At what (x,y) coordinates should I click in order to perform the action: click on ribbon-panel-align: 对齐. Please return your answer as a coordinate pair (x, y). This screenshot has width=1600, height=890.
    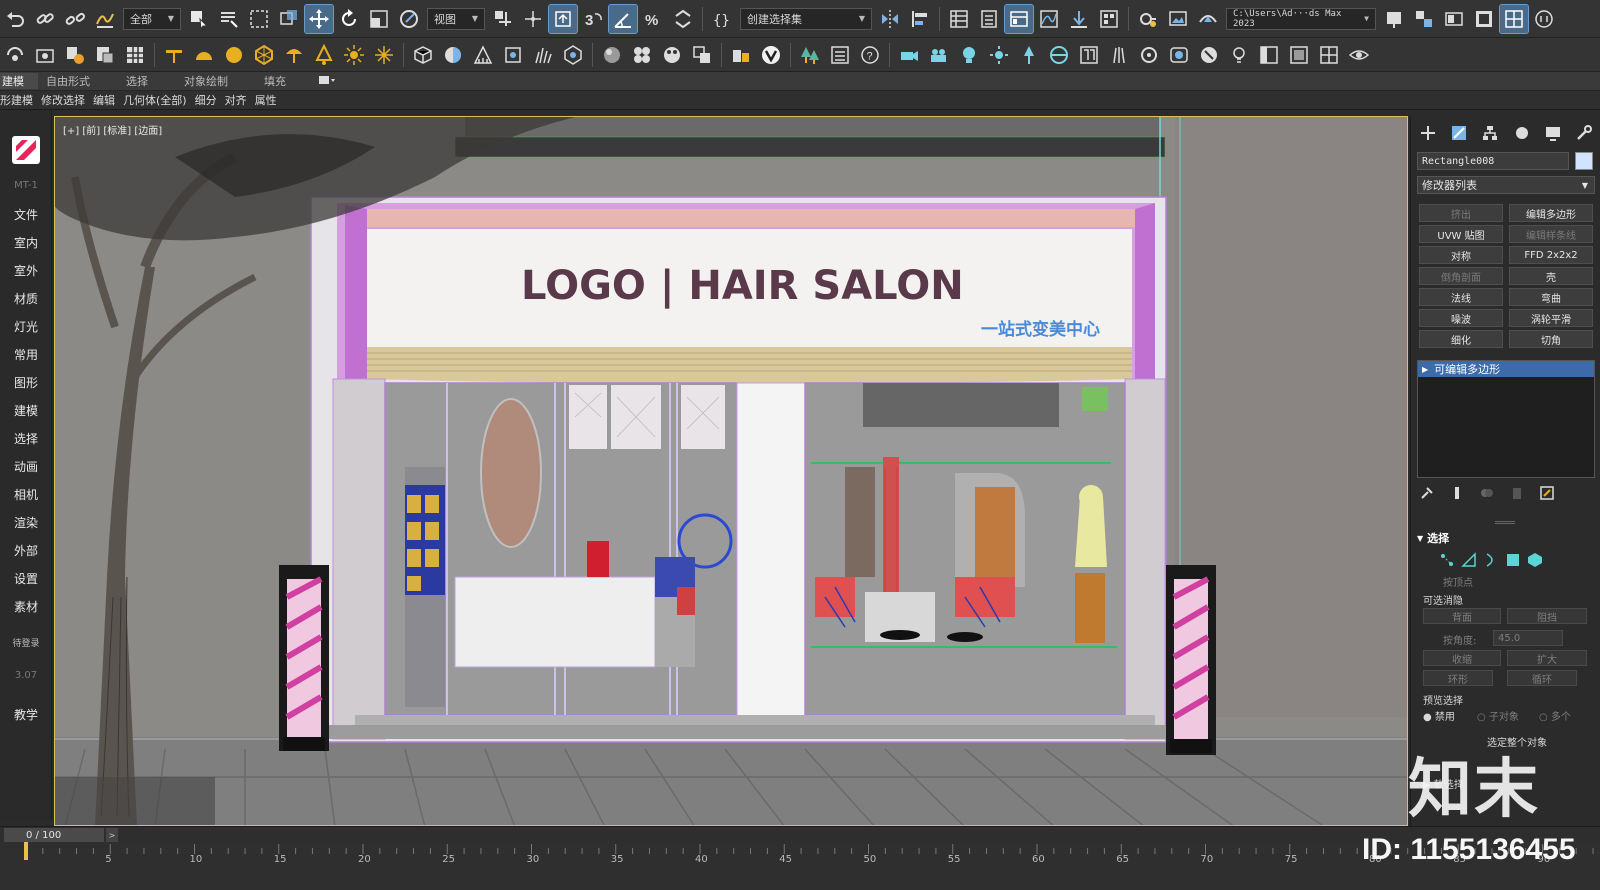
    Looking at the image, I should click on (239, 100).